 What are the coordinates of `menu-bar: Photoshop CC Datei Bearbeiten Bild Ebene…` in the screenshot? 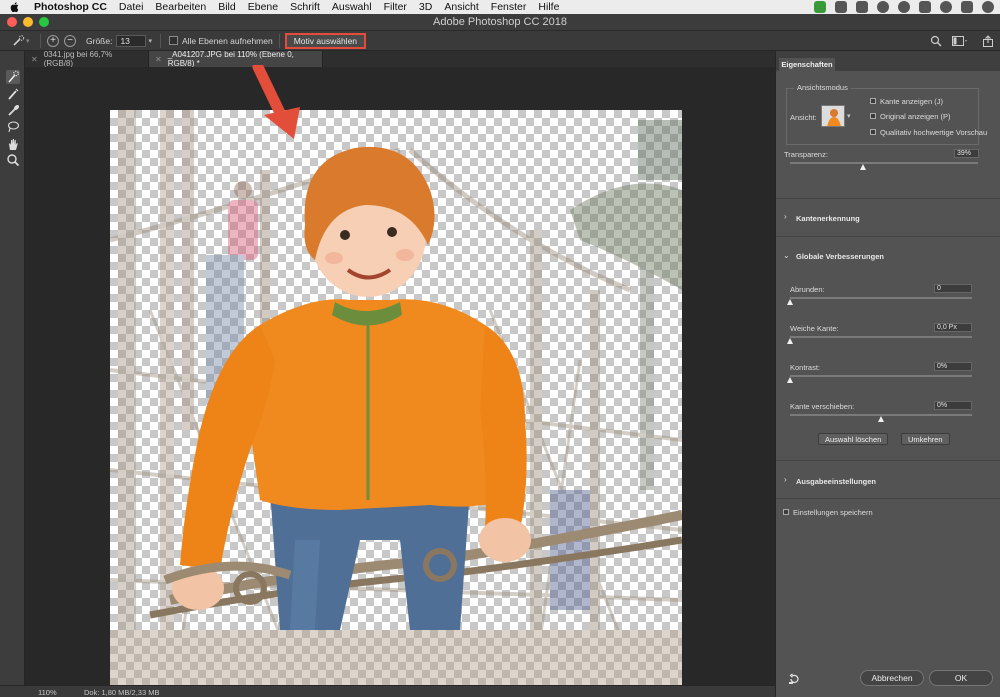 It's located at (500, 7).